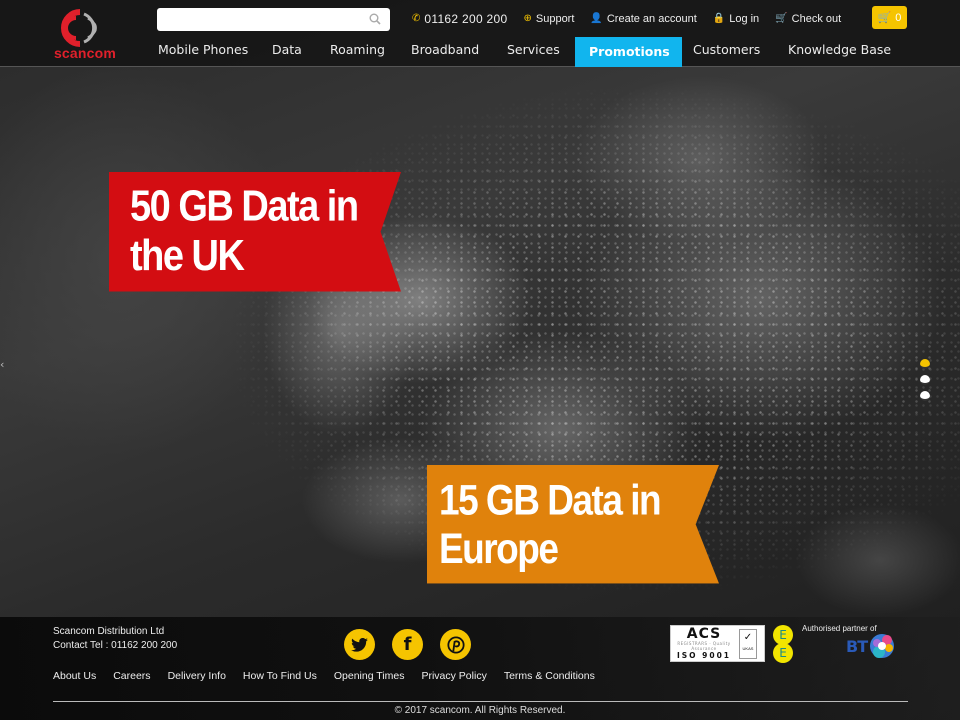 The width and height of the screenshot is (960, 720). I want to click on cart-button: 🛒 0, so click(889, 17).